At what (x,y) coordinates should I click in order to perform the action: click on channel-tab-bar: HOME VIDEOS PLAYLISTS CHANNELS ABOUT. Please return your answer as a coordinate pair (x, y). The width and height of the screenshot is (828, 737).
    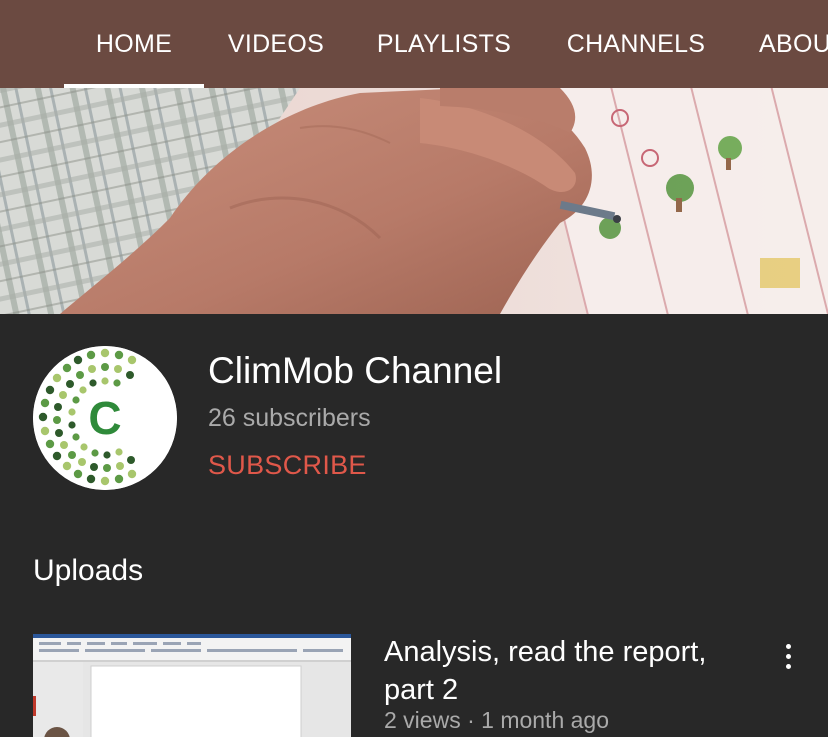
    Looking at the image, I should click on (414, 44).